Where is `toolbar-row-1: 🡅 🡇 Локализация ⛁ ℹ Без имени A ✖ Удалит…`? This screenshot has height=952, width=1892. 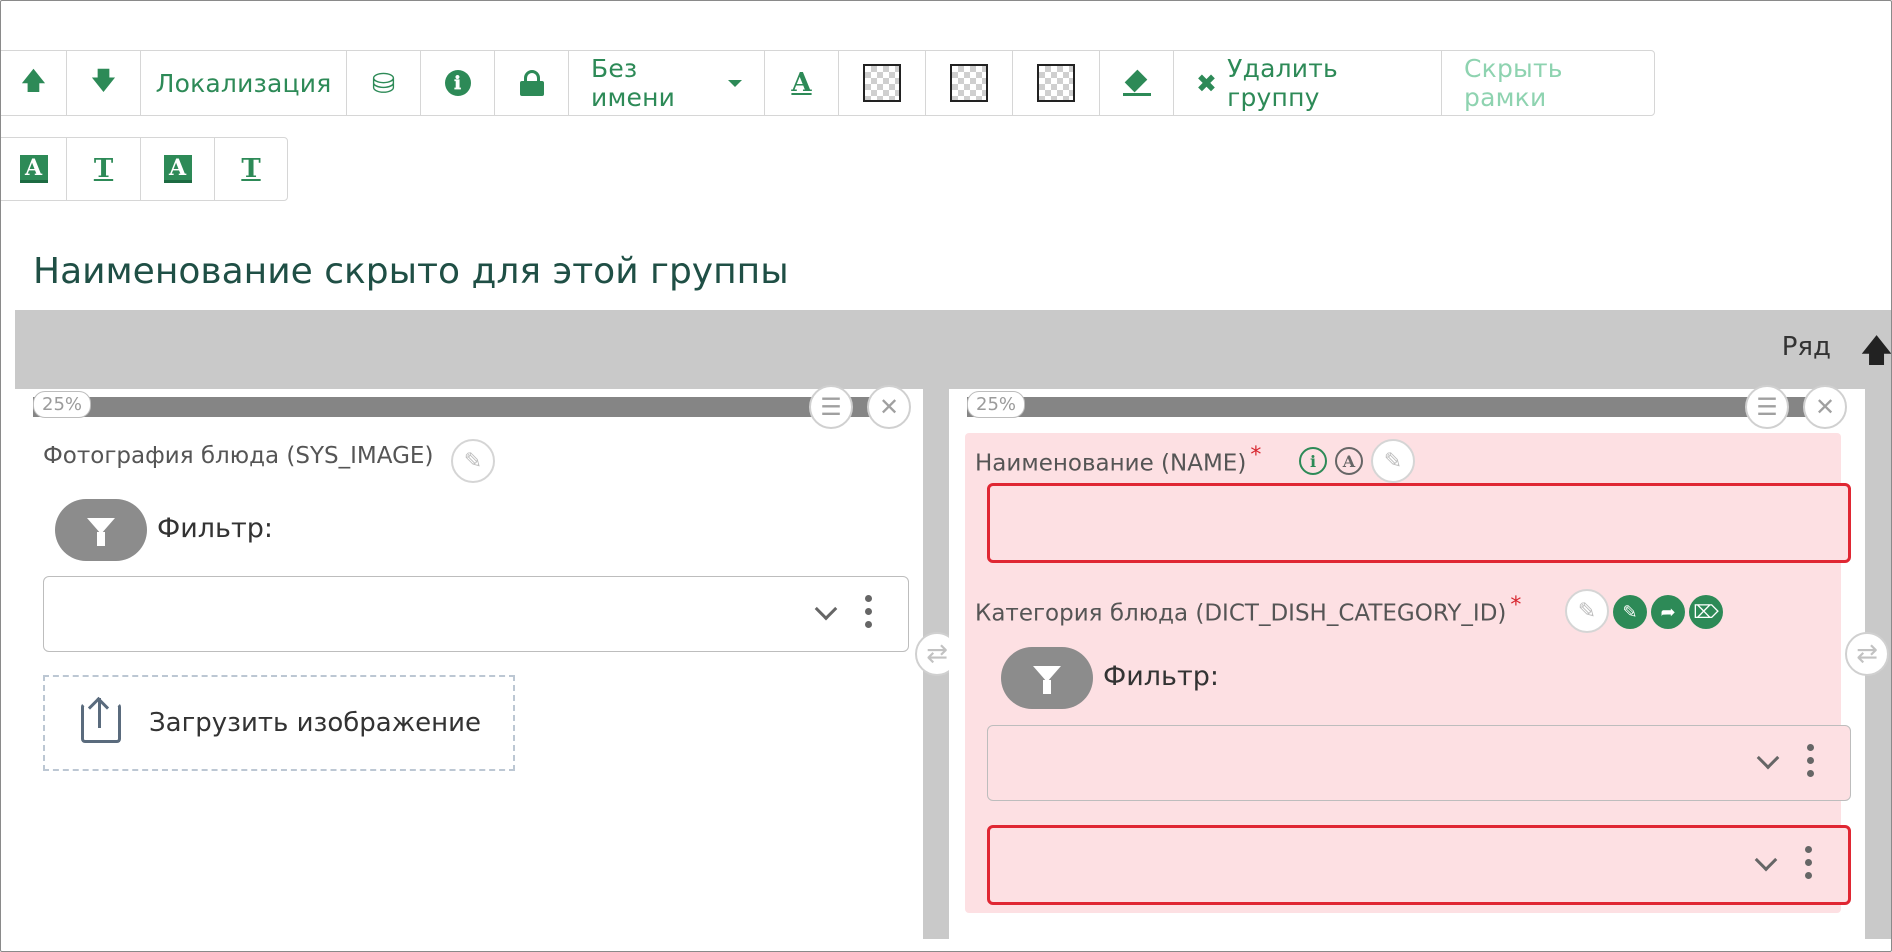
toolbar-row-1: 🡅 🡇 Локализация ⛁ ℹ Без имени A ✖ Удалит… is located at coordinates (828, 83).